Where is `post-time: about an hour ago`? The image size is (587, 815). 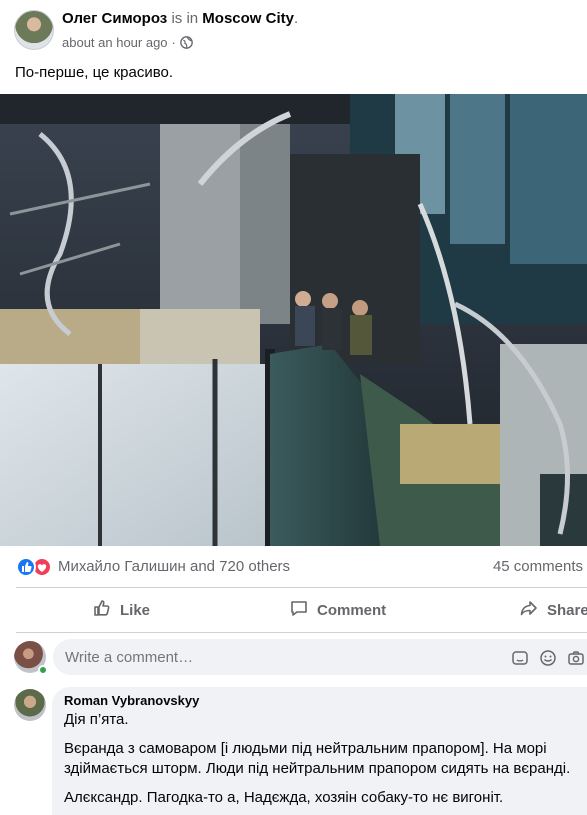
post-time: about an hour ago is located at coordinates (115, 42).